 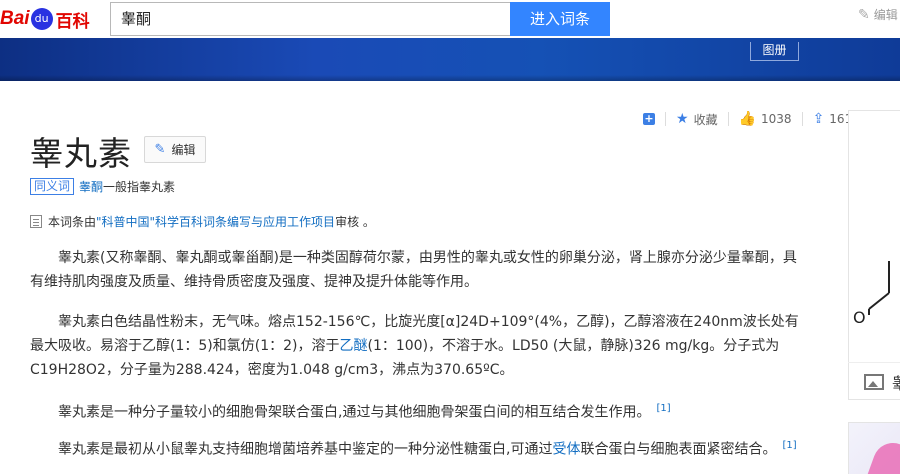 I want to click on flower-graphic, so click(x=883, y=455).